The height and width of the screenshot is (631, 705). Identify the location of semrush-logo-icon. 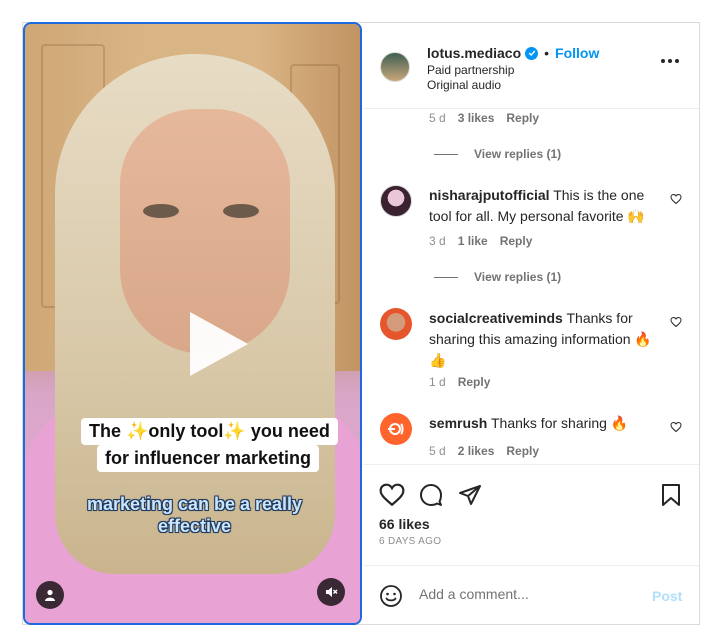
(396, 429).